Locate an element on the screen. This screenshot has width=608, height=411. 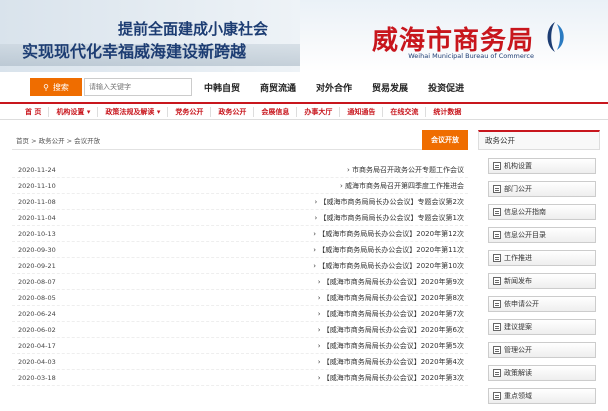
list-item: 2020-10-13 › 【威海市商务局局长办公会议】2020年第12次 is located at coordinates (240, 234).